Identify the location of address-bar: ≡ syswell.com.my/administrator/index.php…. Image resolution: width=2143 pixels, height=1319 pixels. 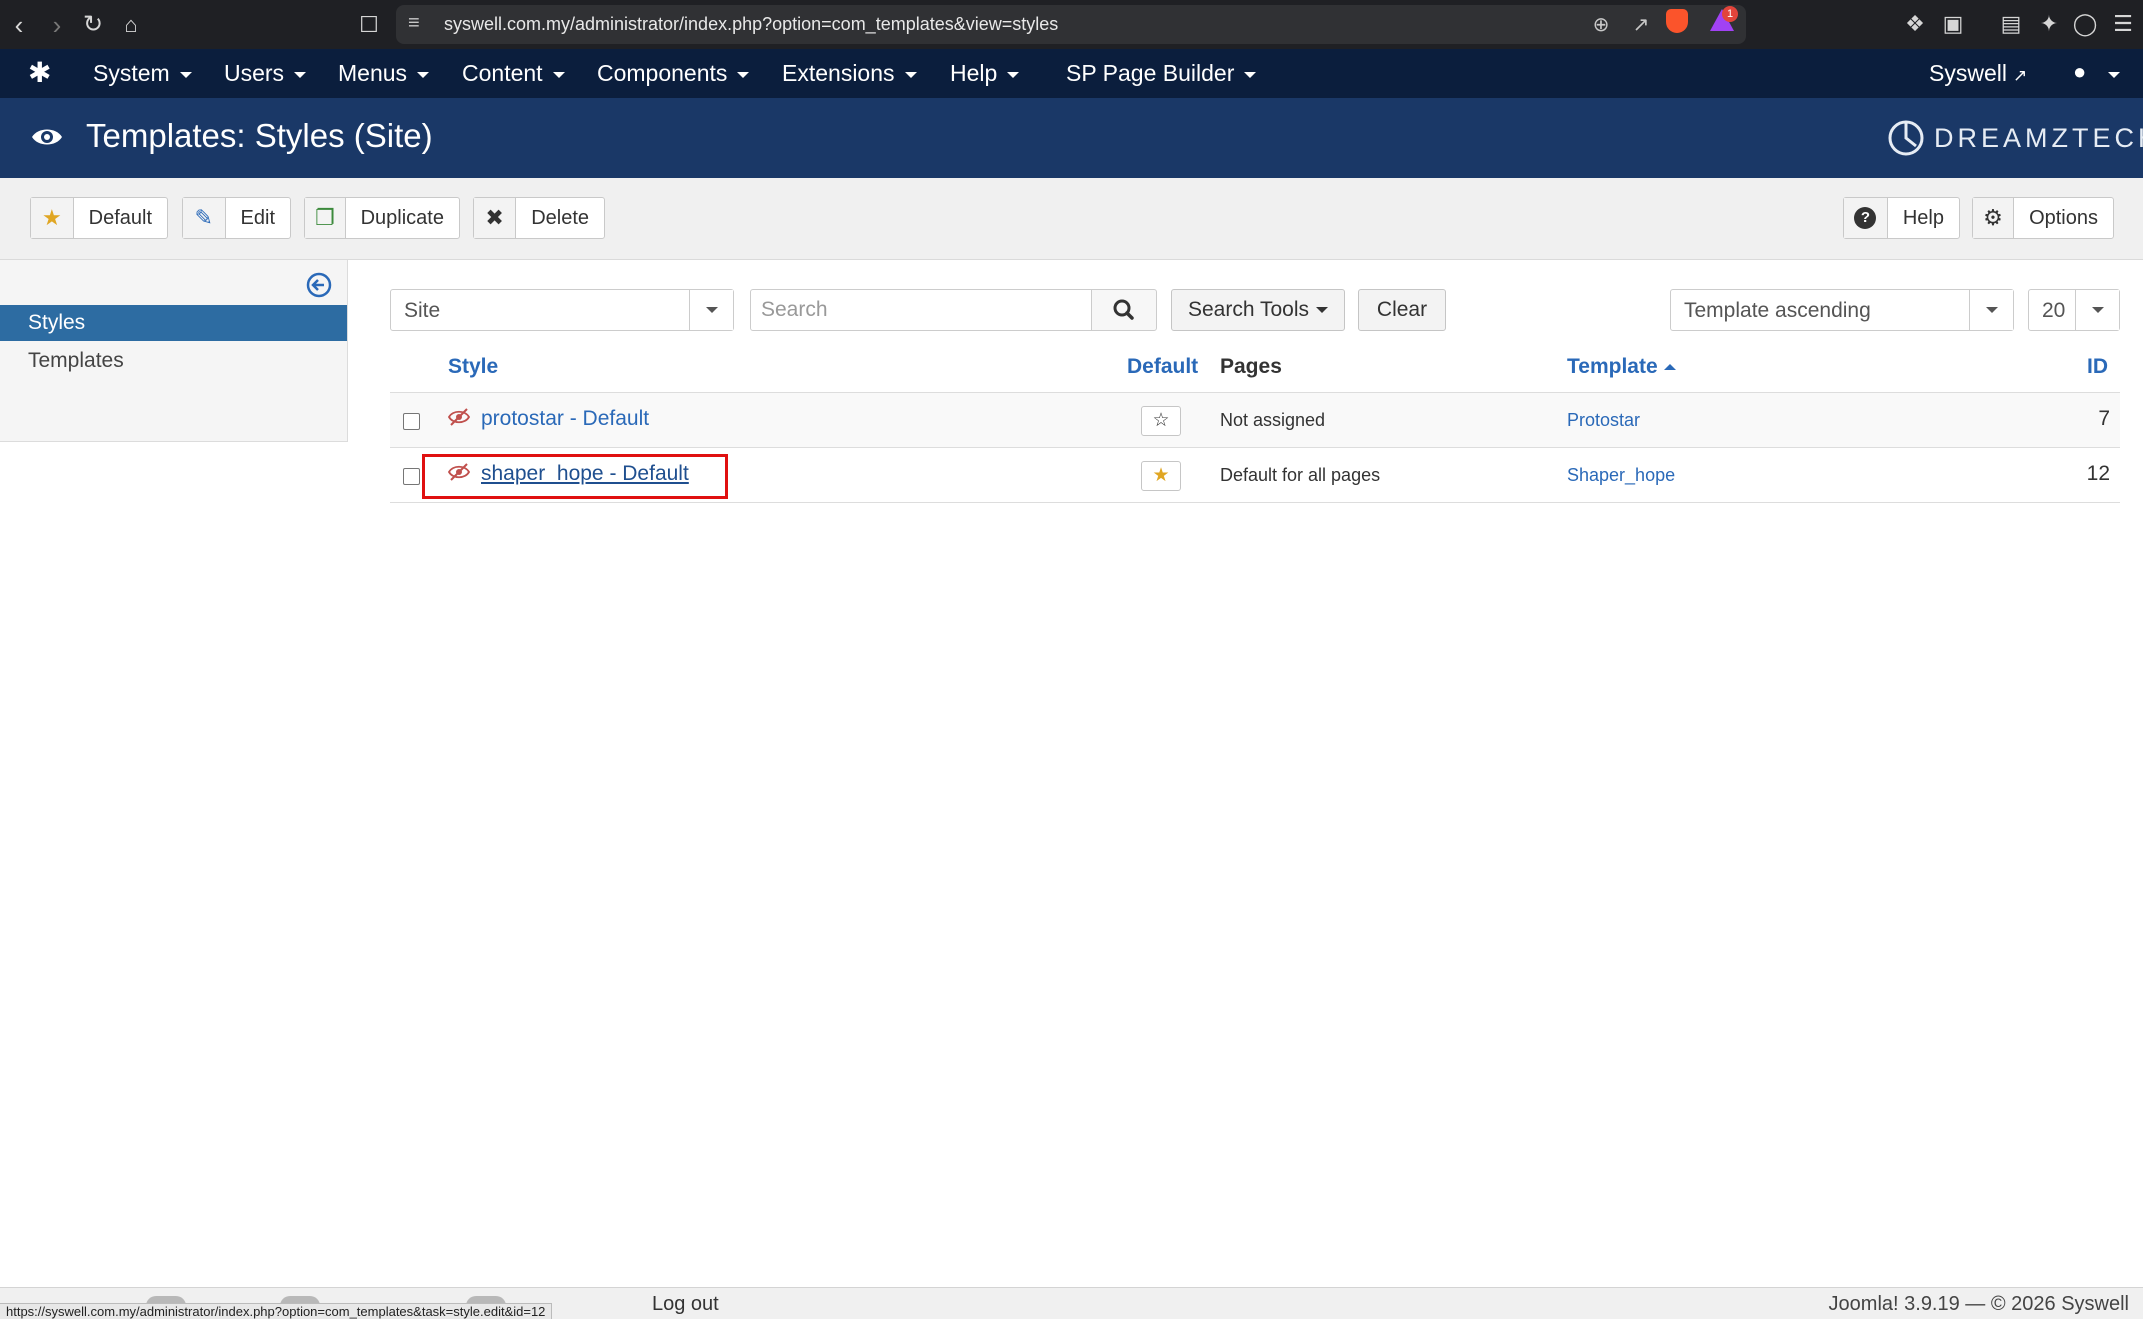
(1071, 24).